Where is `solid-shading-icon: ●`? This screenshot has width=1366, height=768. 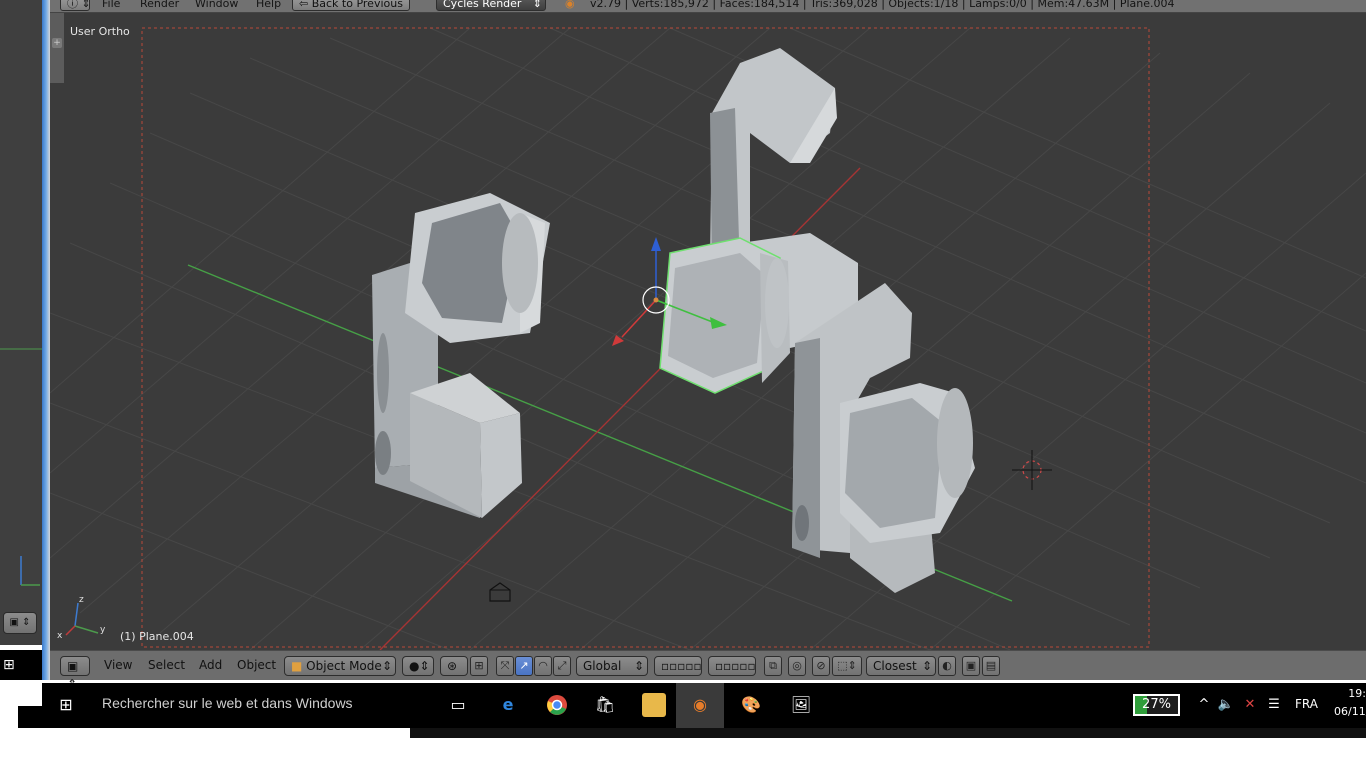
solid-shading-icon: ● is located at coordinates (414, 666).